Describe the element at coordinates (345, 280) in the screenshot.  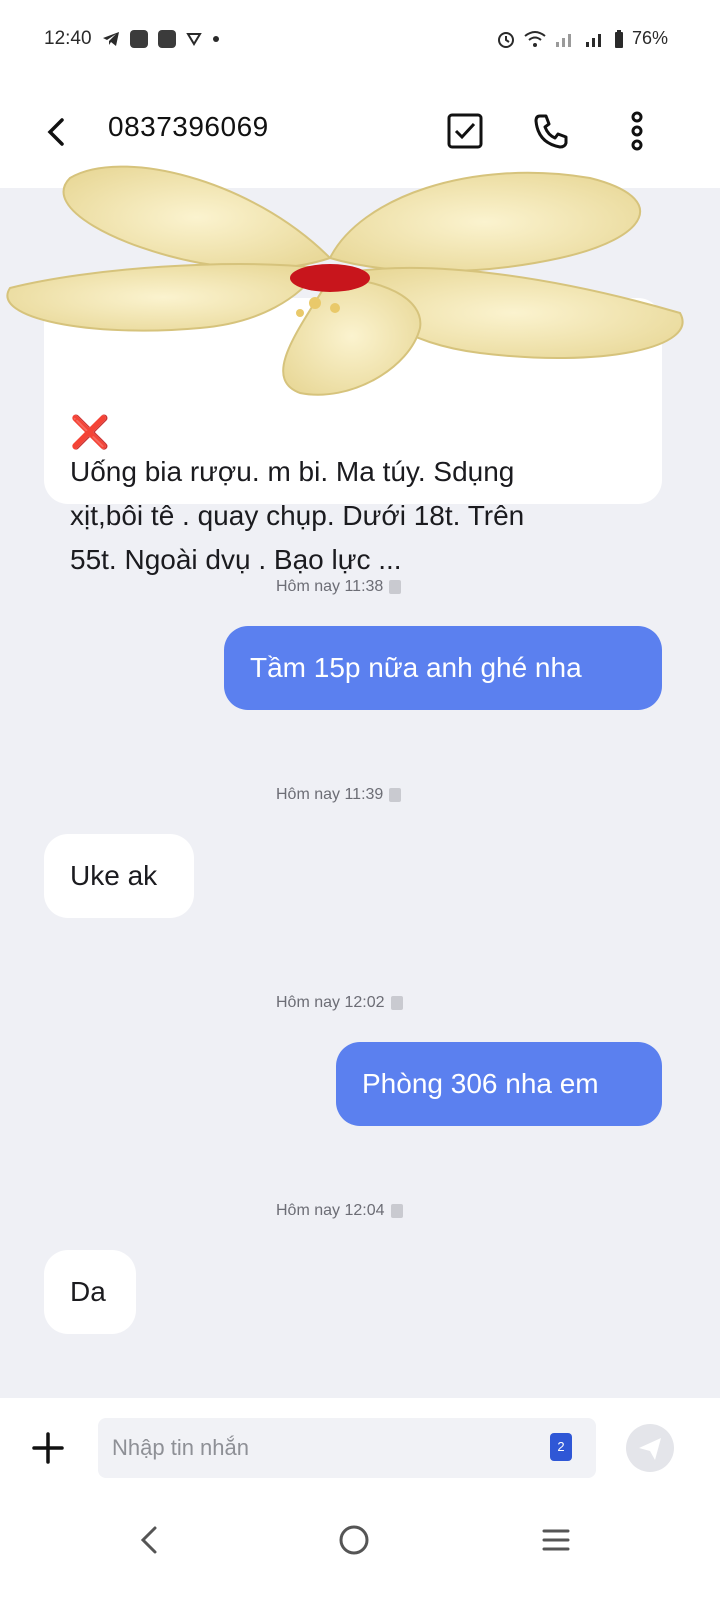
I see `flower-sticker` at that location.